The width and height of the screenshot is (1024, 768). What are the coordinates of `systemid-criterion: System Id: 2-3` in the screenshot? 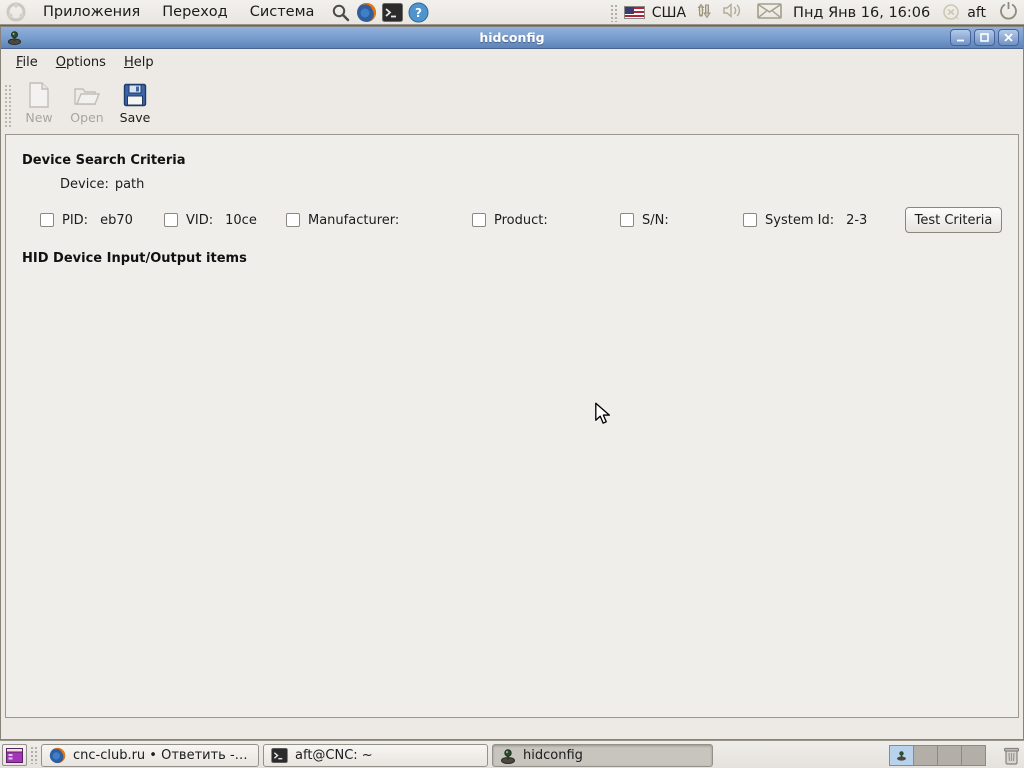 It's located at (805, 220).